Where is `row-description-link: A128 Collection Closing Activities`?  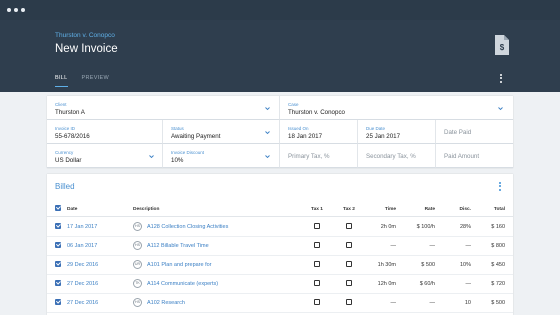 row-description-link: A128 Collection Closing Activities is located at coordinates (187, 227).